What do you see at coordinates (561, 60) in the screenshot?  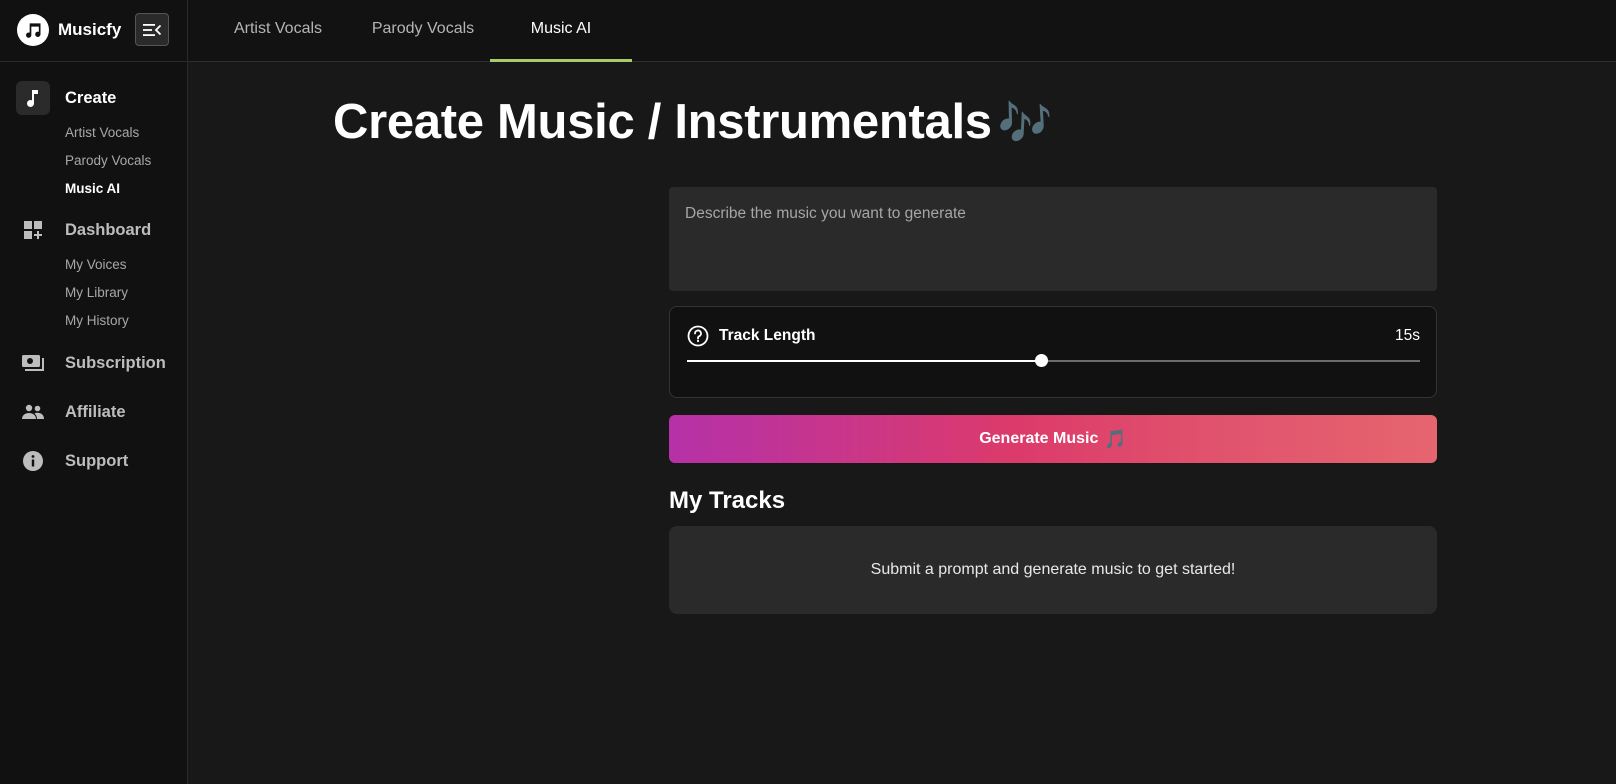 I see `active-tab-indicator` at bounding box center [561, 60].